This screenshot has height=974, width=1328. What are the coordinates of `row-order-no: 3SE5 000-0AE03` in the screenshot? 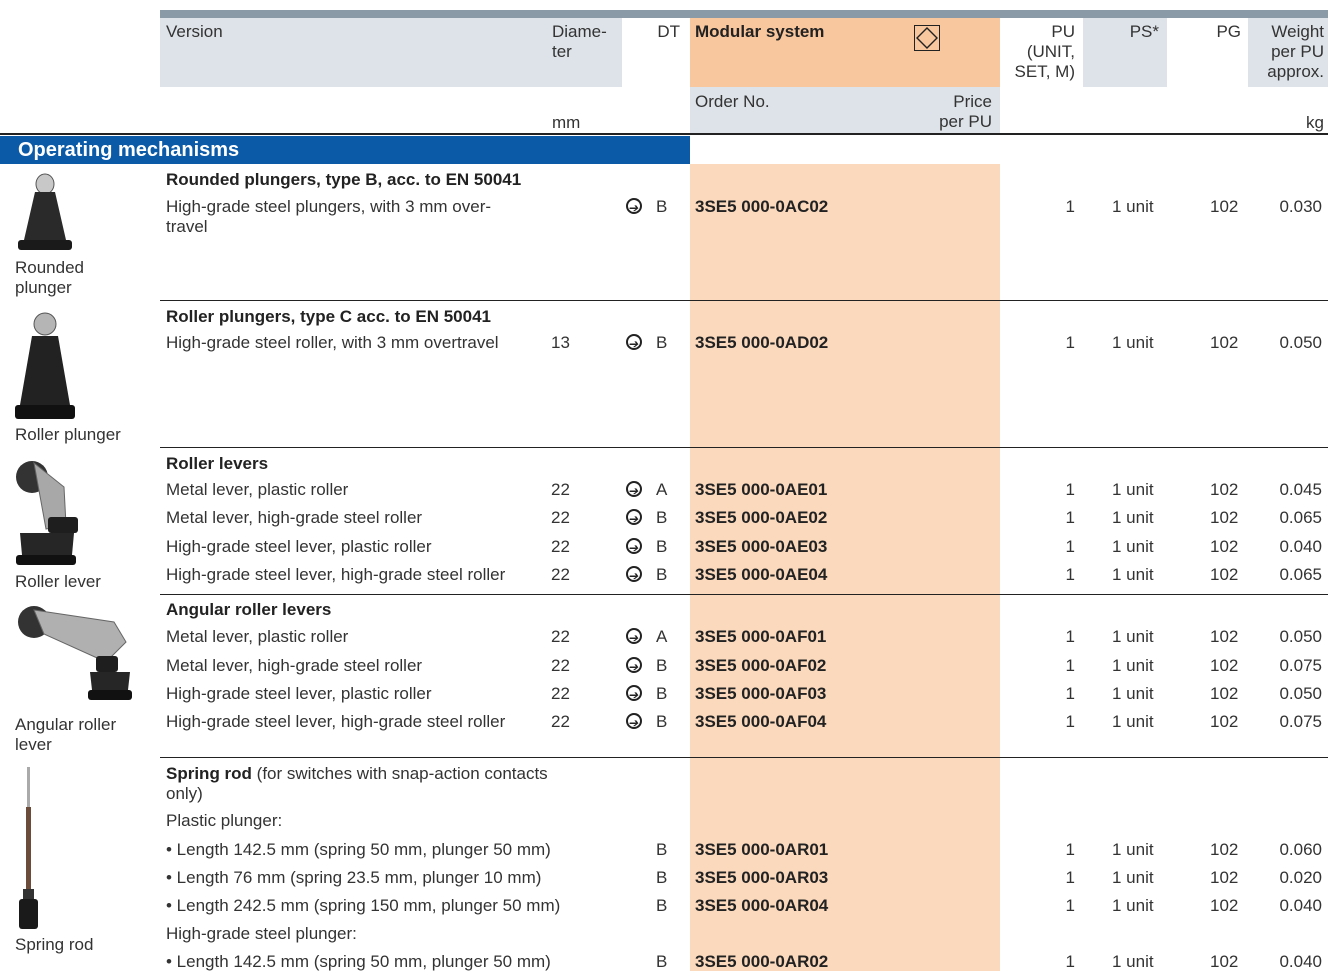 It's located at (761, 546).